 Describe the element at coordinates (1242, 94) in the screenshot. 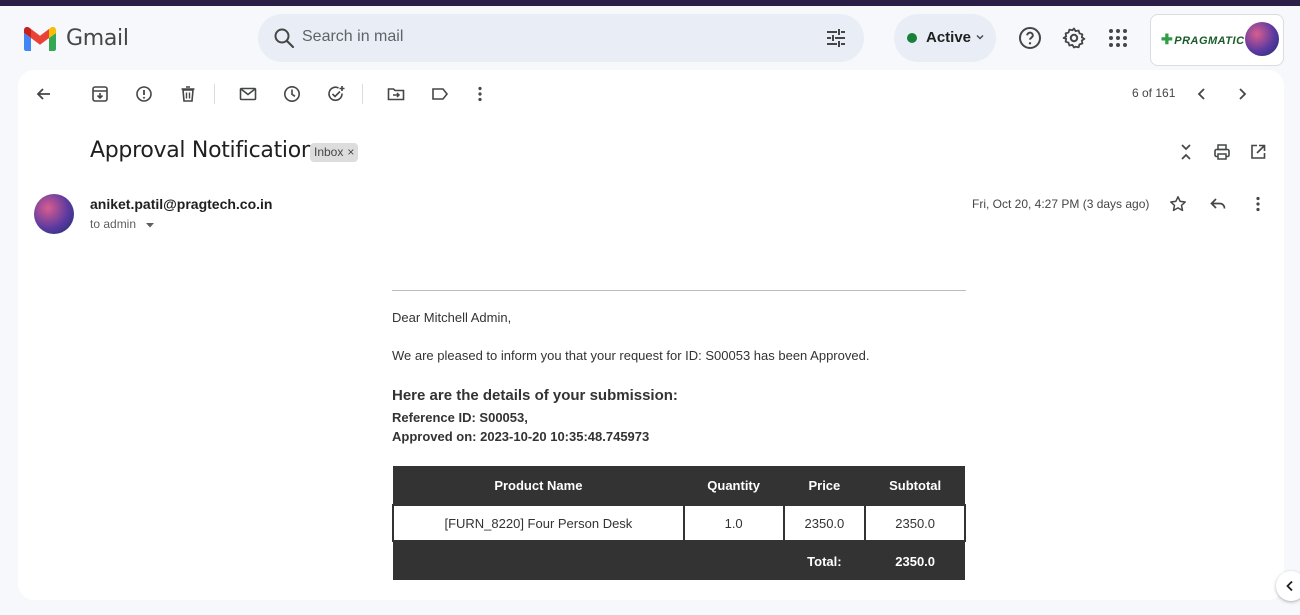

I see `chevron-right-icon` at that location.